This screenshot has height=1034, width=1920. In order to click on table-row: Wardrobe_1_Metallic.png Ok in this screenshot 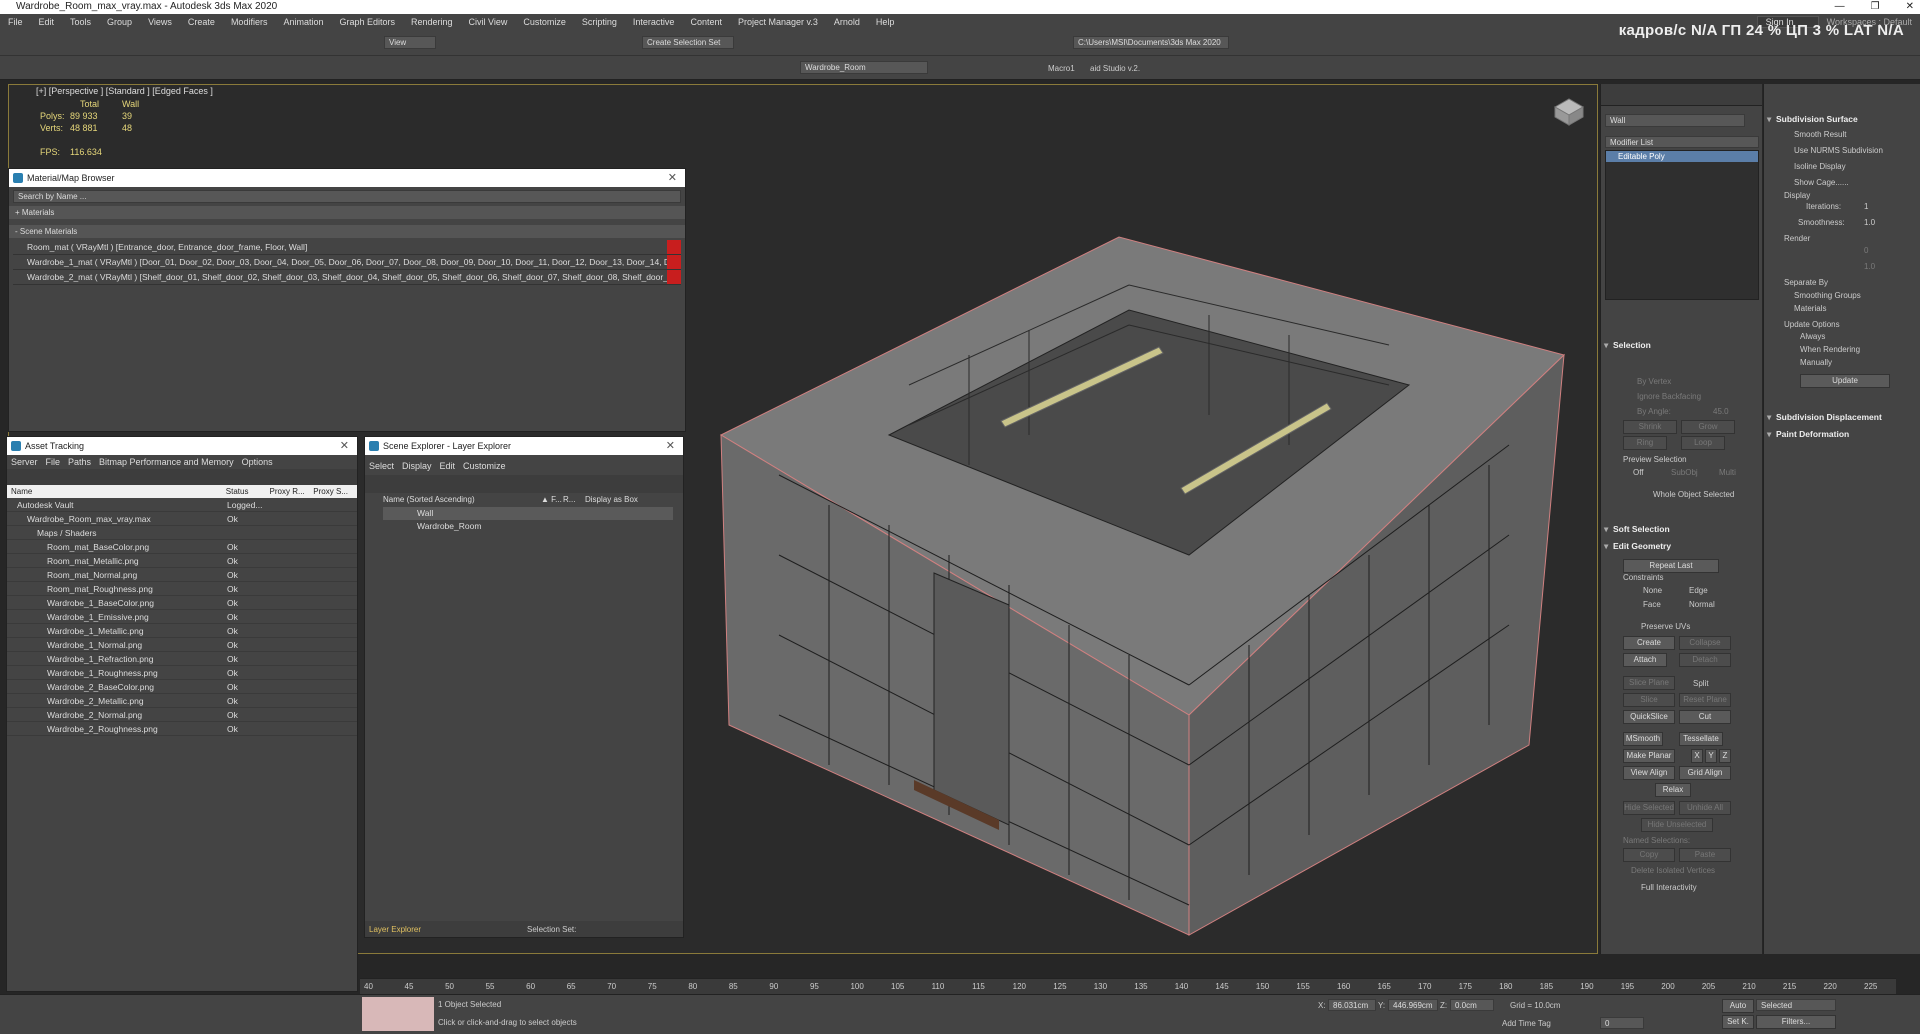, I will do `click(182, 631)`.